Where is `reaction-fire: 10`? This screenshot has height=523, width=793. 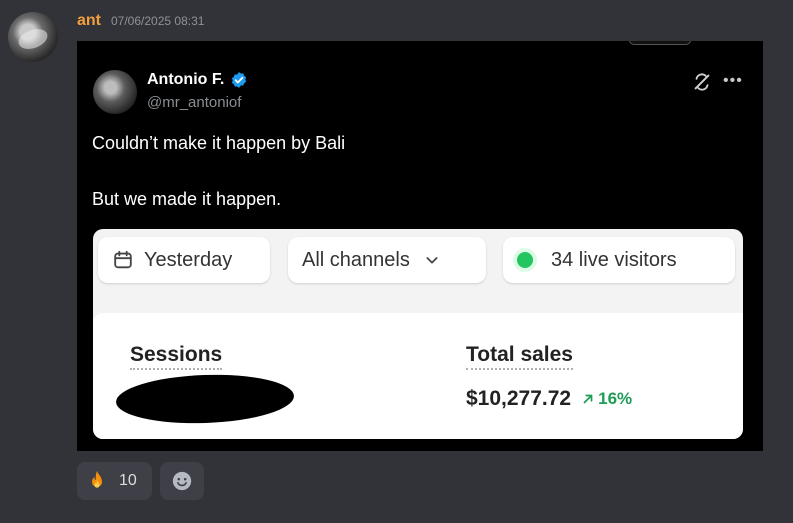 reaction-fire: 10 is located at coordinates (114, 481).